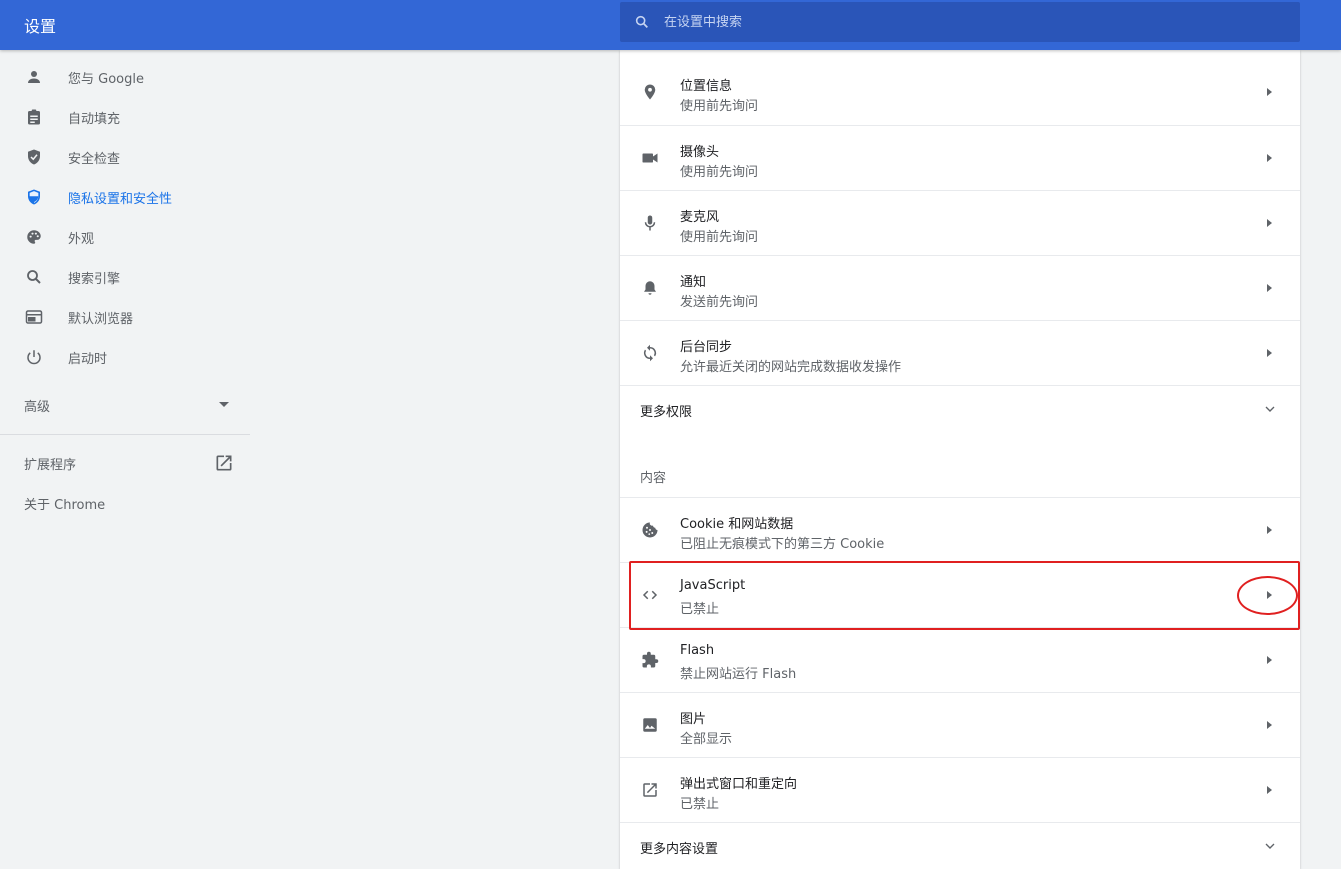 This screenshot has height=869, width=1341. Describe the element at coordinates (34, 117) in the screenshot. I see `clipboard-icon` at that location.